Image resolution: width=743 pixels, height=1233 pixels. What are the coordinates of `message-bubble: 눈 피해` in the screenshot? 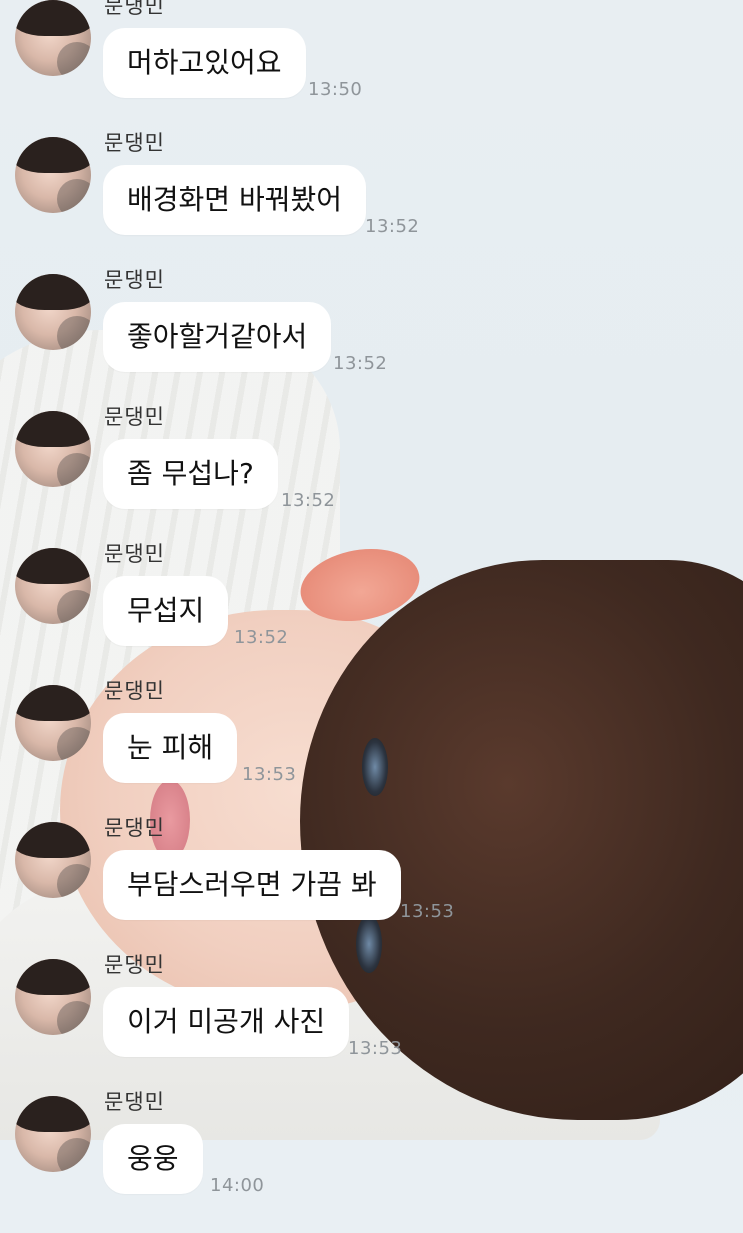 It's located at (170, 748).